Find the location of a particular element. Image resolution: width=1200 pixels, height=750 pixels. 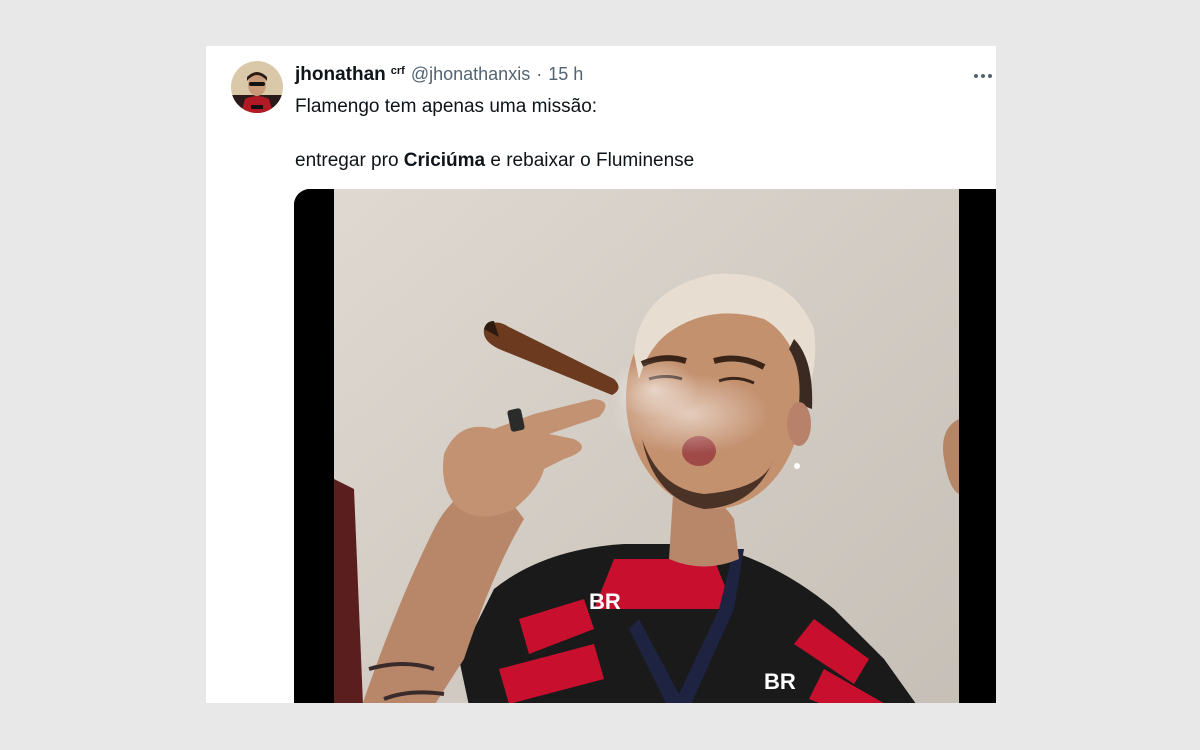

more-horizontal-icon is located at coordinates (983, 76).